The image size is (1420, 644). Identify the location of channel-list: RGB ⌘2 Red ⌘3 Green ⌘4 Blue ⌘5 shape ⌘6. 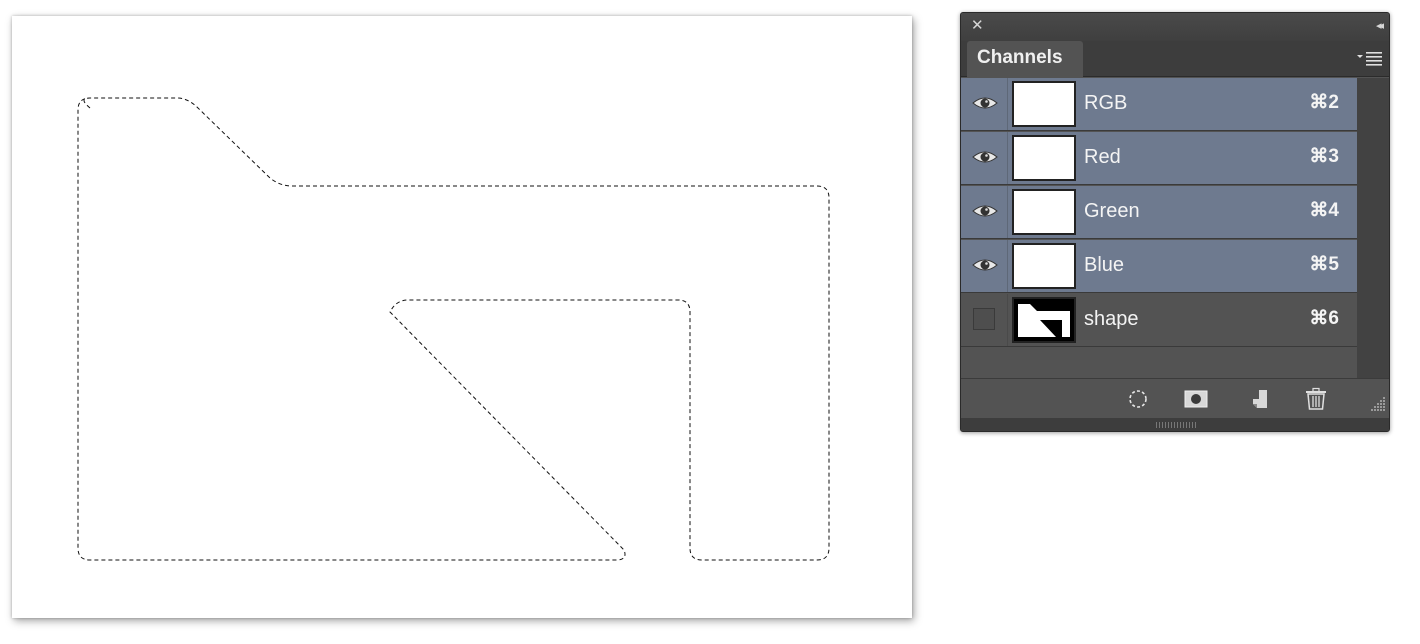
(1159, 228).